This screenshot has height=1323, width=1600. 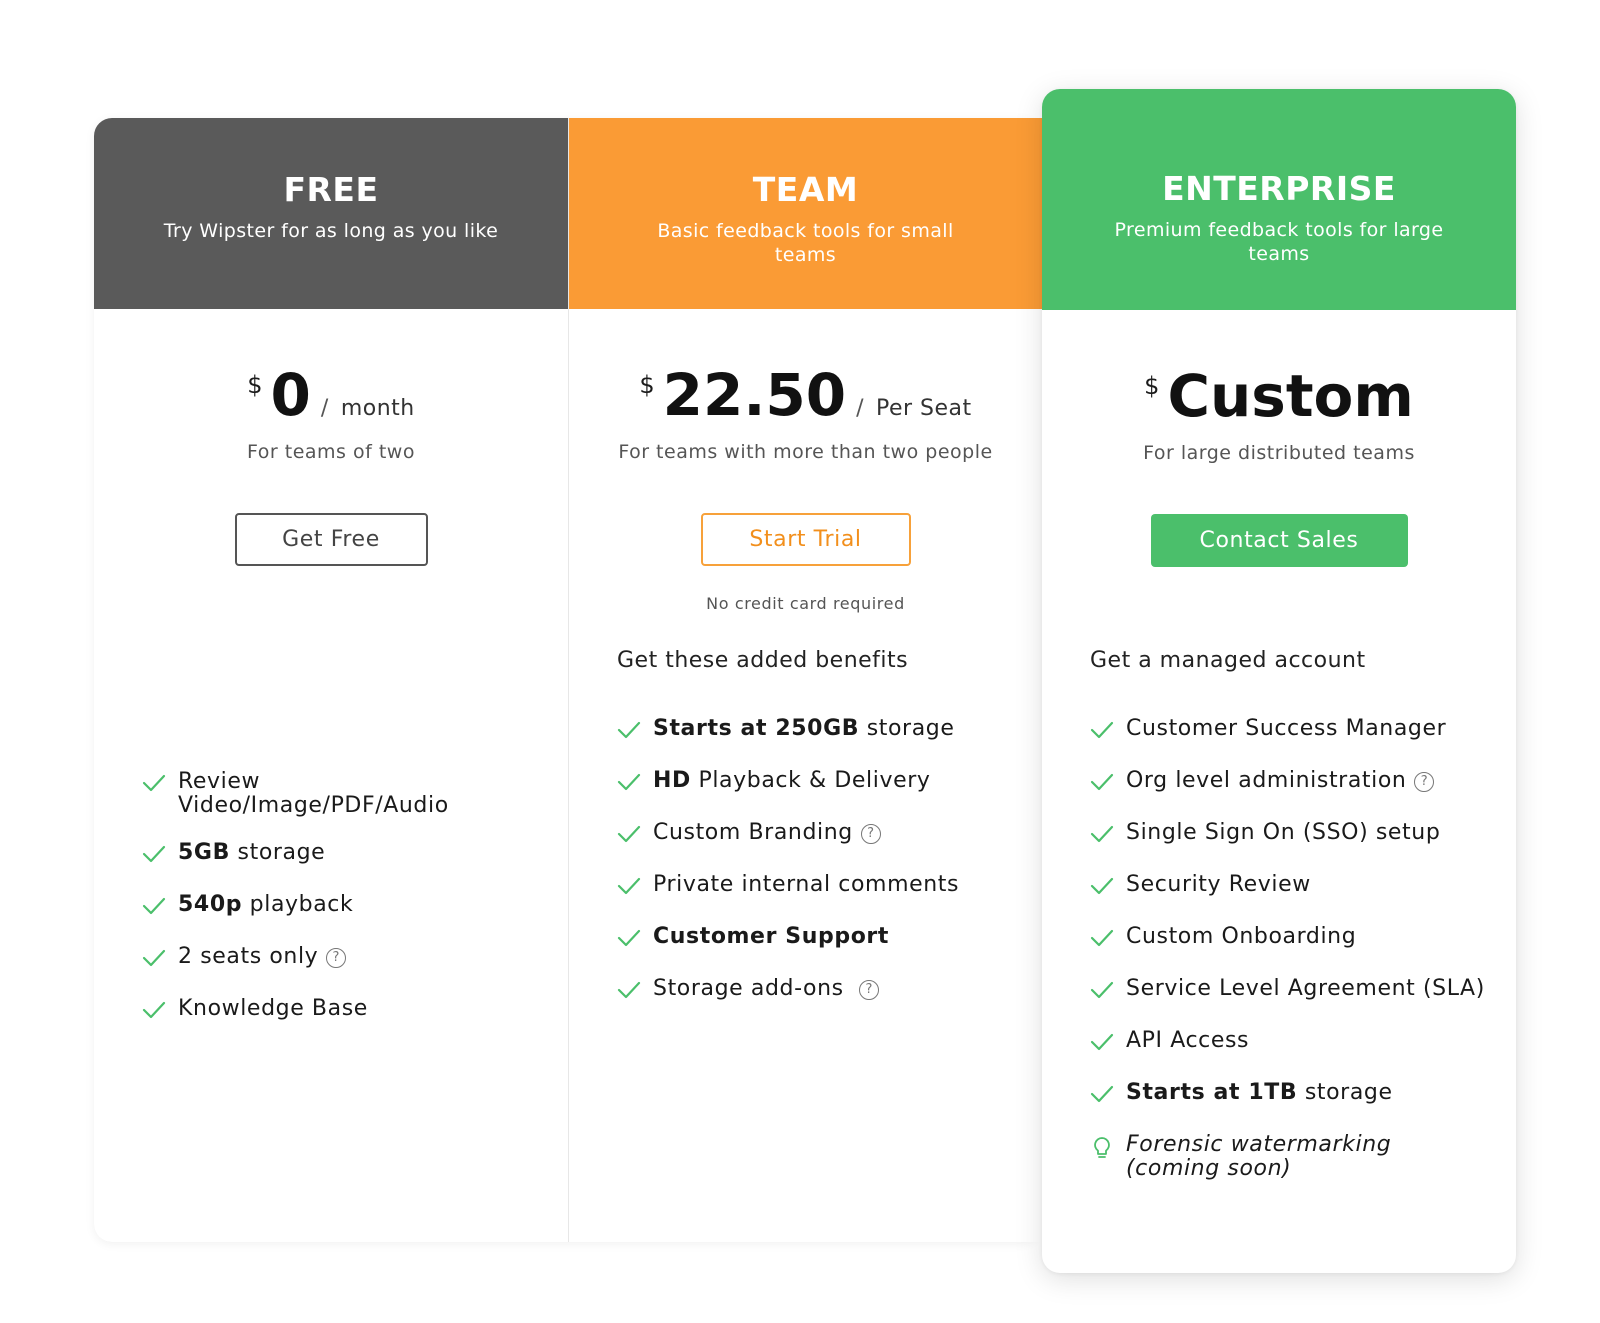 What do you see at coordinates (1279, 991) in the screenshot?
I see `feature-item: Service Level Agreement (SLA)` at bounding box center [1279, 991].